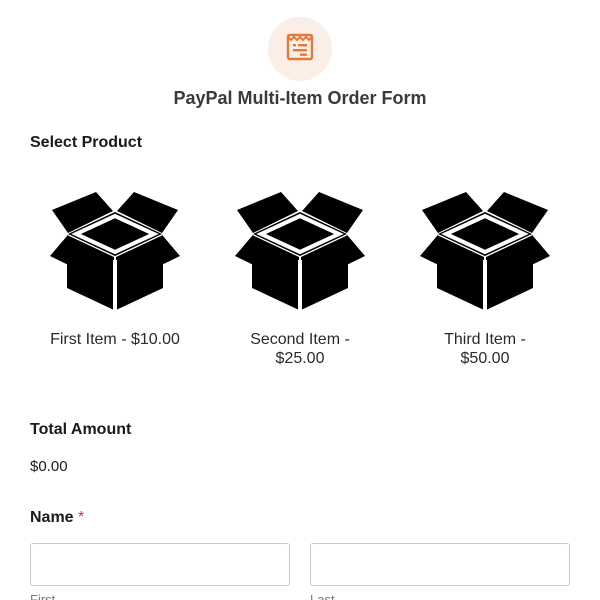  I want to click on required-indicator: *, so click(81, 517).